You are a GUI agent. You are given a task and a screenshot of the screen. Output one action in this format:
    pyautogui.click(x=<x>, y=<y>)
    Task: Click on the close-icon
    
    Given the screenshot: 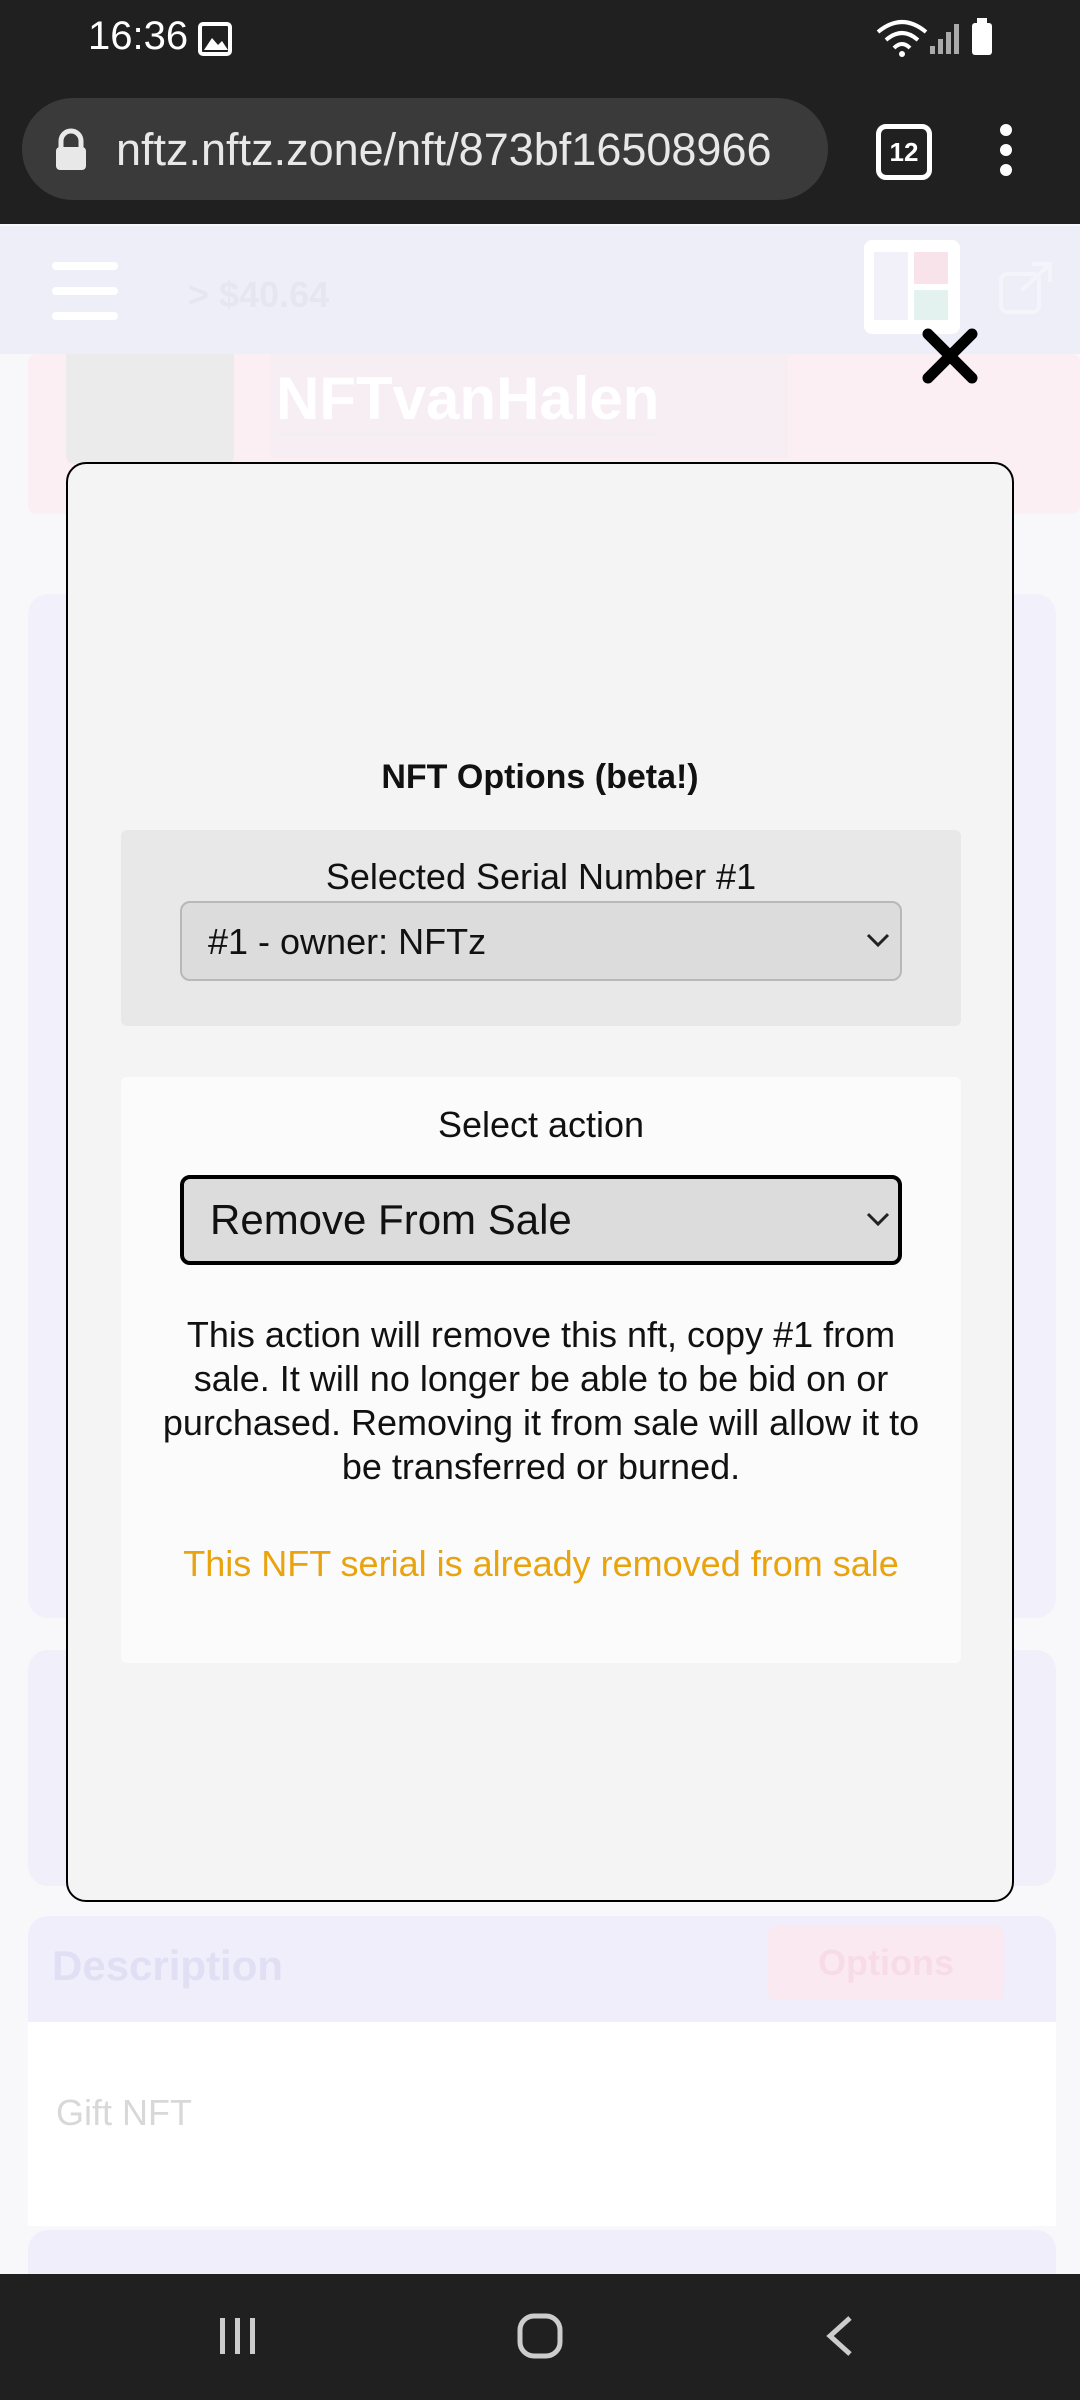 What is the action you would take?
    pyautogui.click(x=950, y=356)
    